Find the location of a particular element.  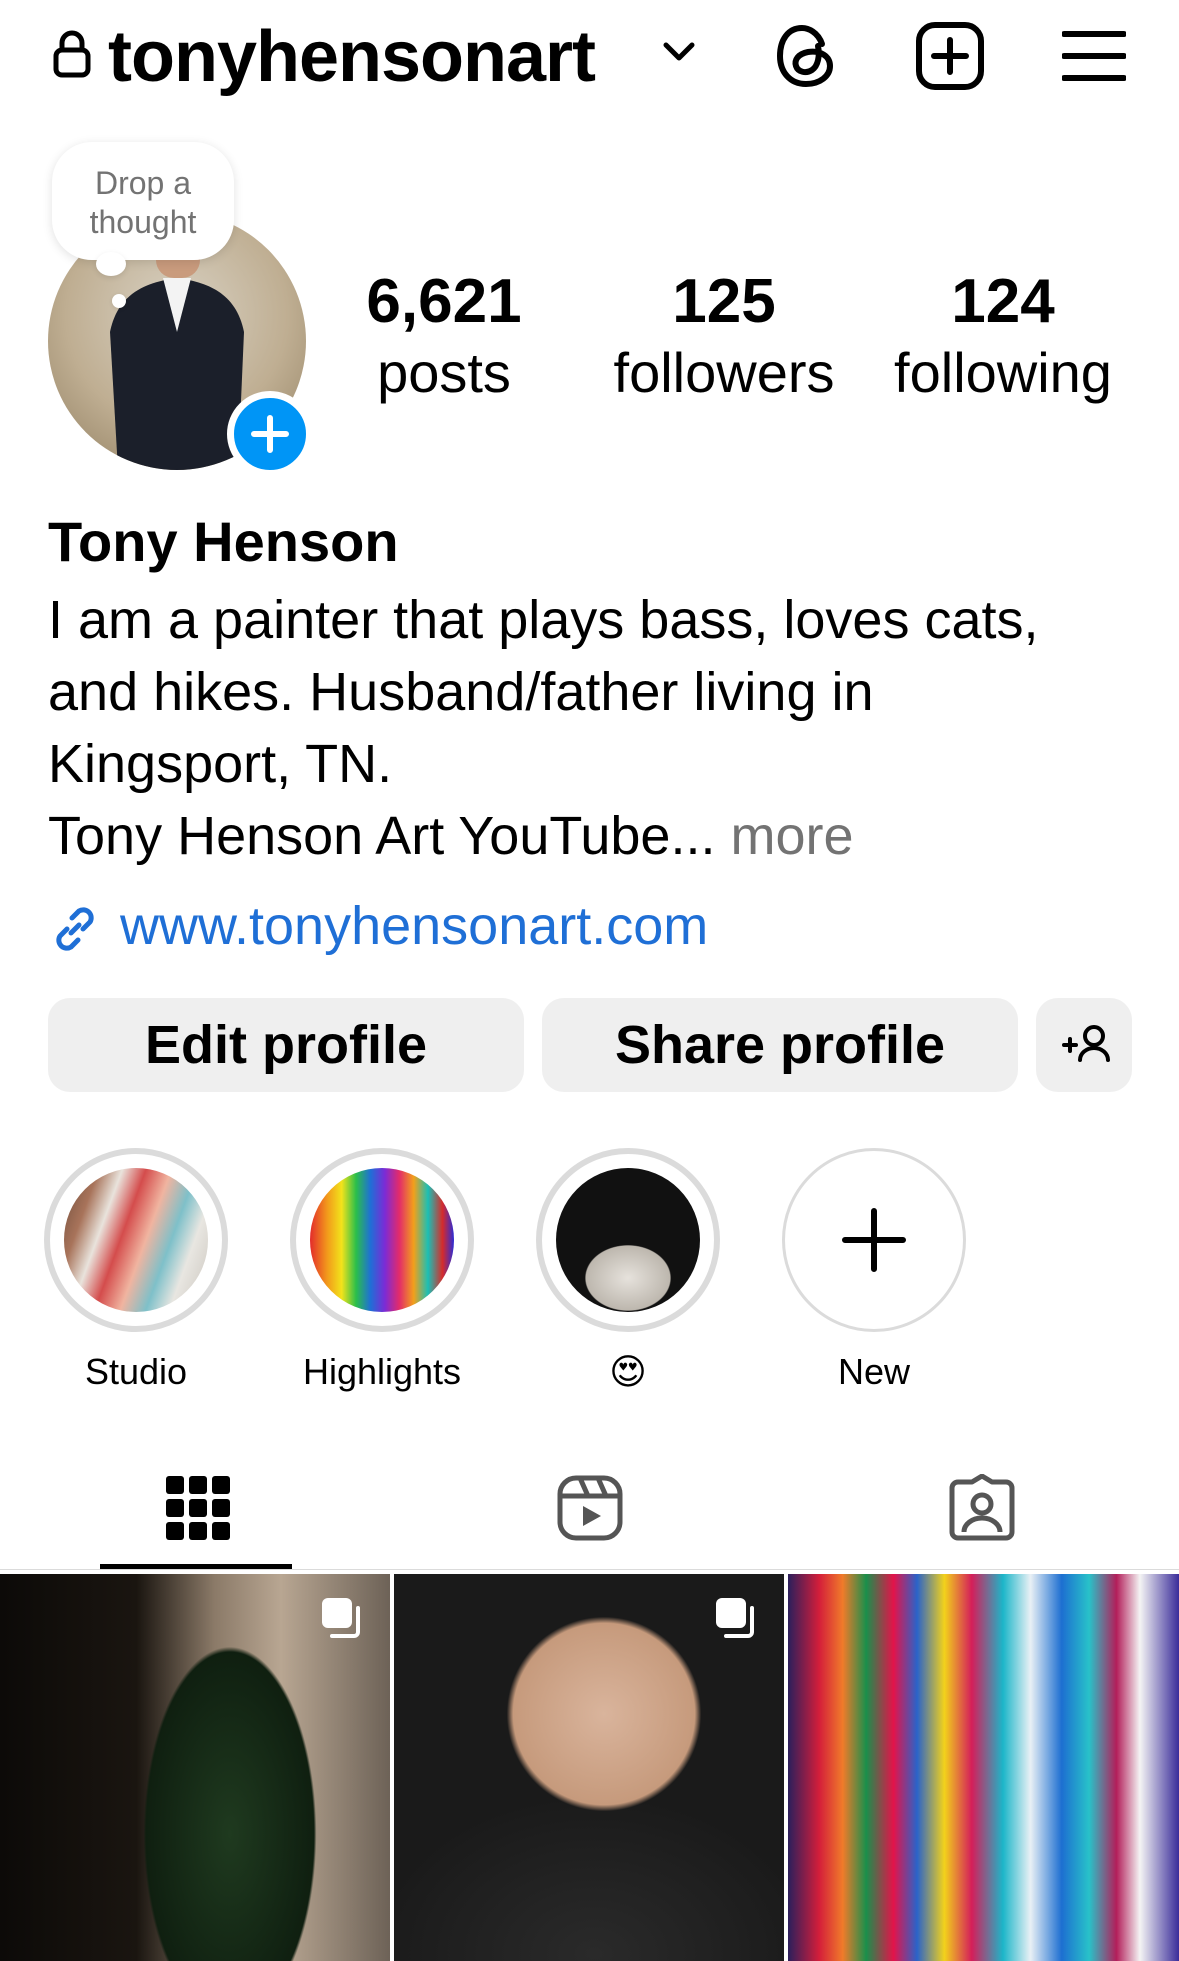

bio-line: Kingsport, TN. is located at coordinates (220, 764).